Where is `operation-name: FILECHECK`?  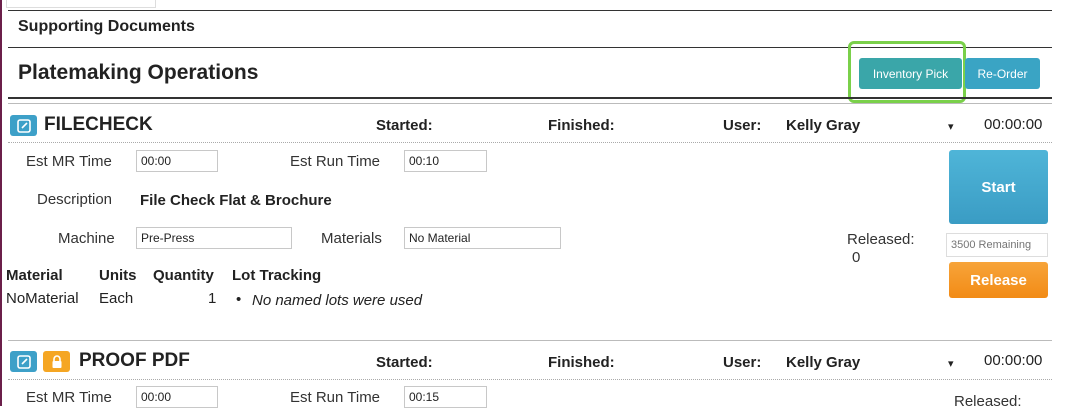 operation-name: FILECHECK is located at coordinates (98, 124).